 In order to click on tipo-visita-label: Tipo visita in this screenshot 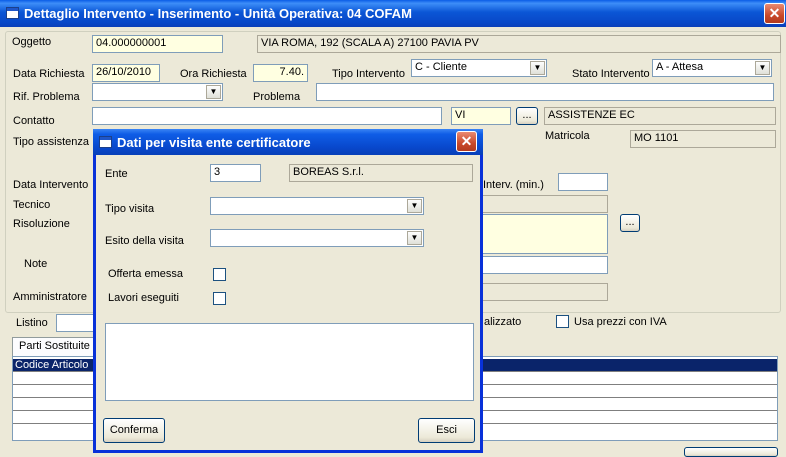, I will do `click(130, 209)`.